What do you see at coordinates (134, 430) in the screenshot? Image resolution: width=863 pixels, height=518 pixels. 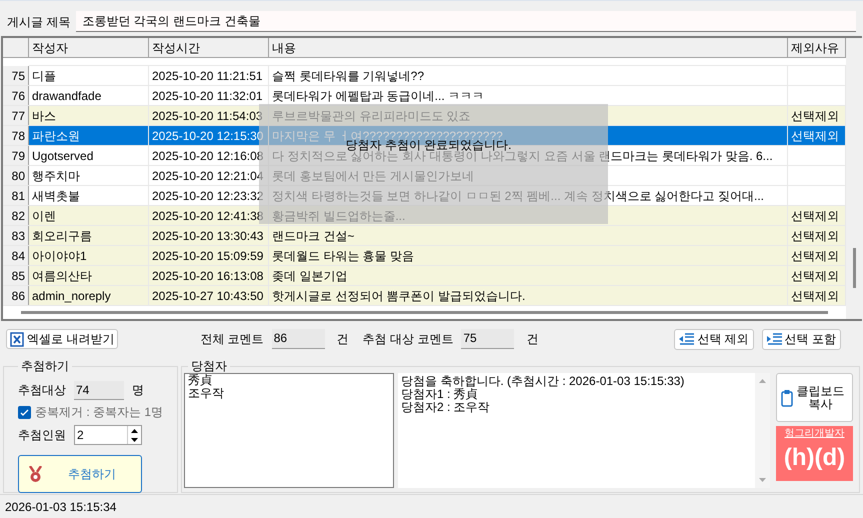 I see `spin-up-icon` at bounding box center [134, 430].